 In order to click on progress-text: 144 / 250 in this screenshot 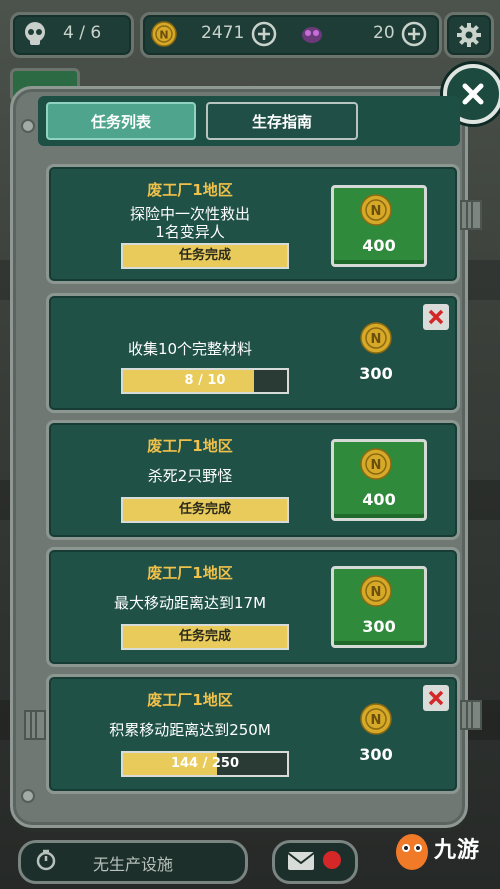, I will do `click(205, 763)`.